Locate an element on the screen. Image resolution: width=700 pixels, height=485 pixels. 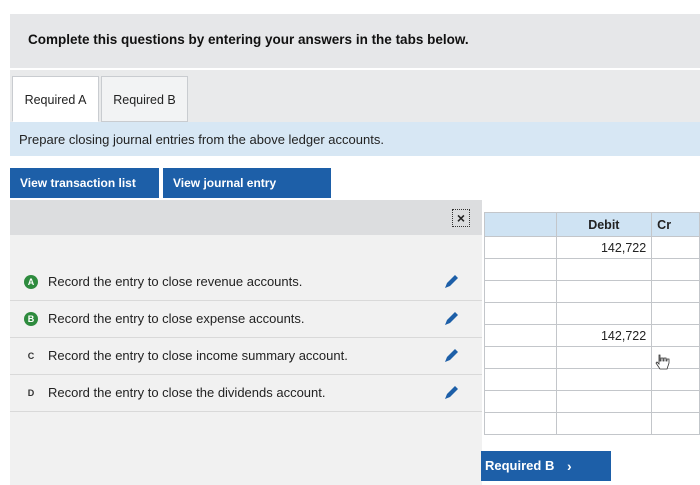
close-icon: × is located at coordinates (461, 218).